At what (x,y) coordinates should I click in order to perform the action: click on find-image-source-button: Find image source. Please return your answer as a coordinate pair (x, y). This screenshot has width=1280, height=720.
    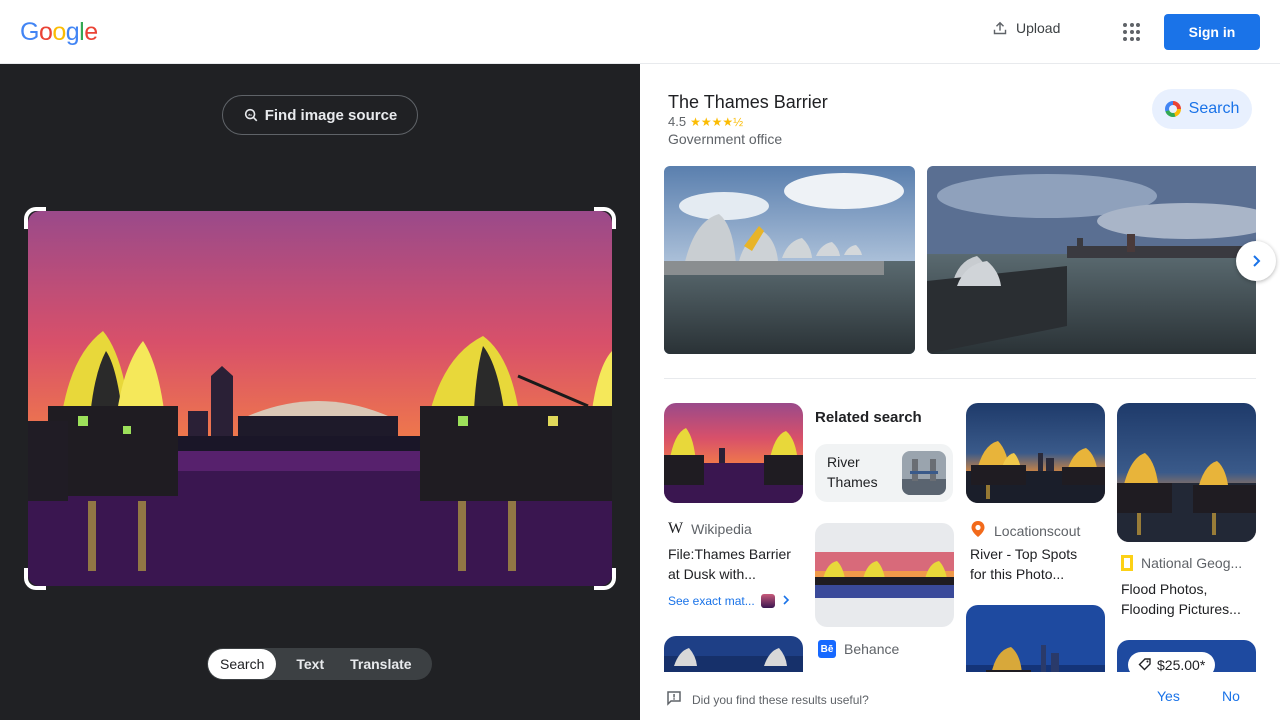
    Looking at the image, I should click on (320, 115).